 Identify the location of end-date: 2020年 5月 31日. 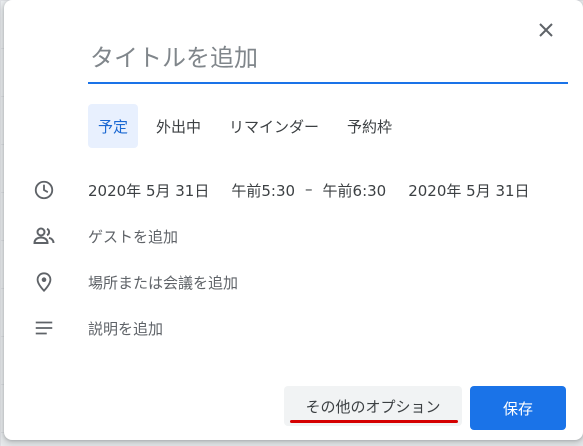
(468, 190).